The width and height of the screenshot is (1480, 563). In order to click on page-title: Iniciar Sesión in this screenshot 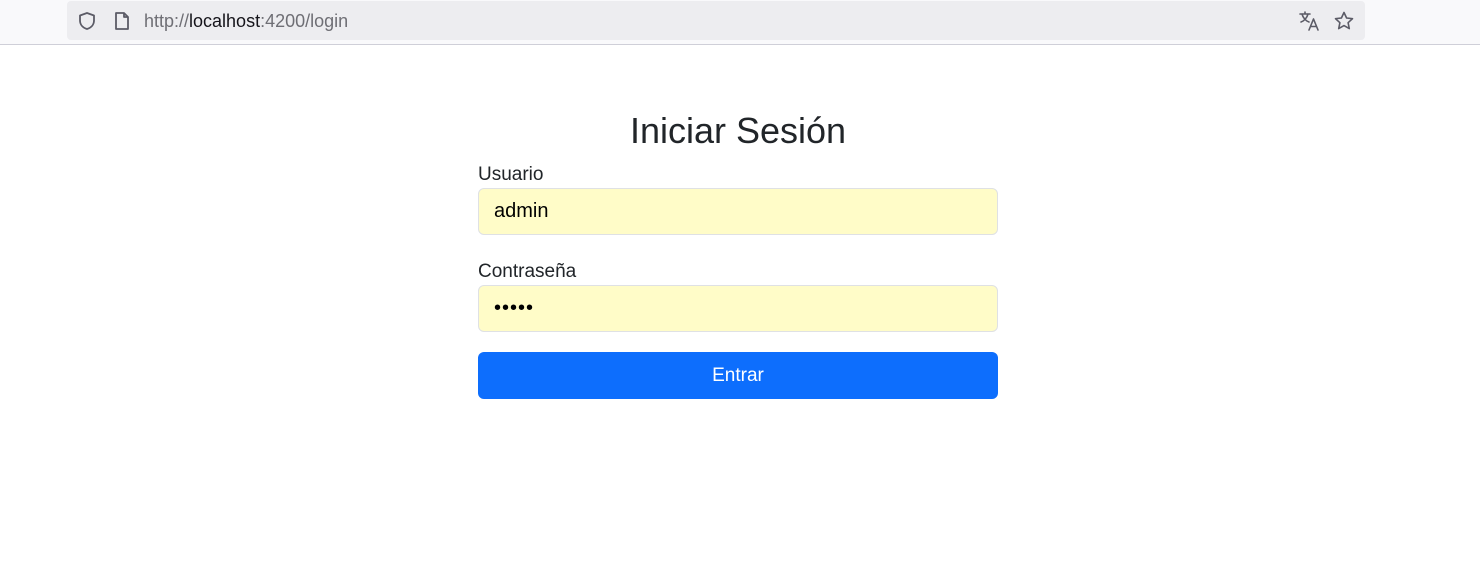, I will do `click(738, 130)`.